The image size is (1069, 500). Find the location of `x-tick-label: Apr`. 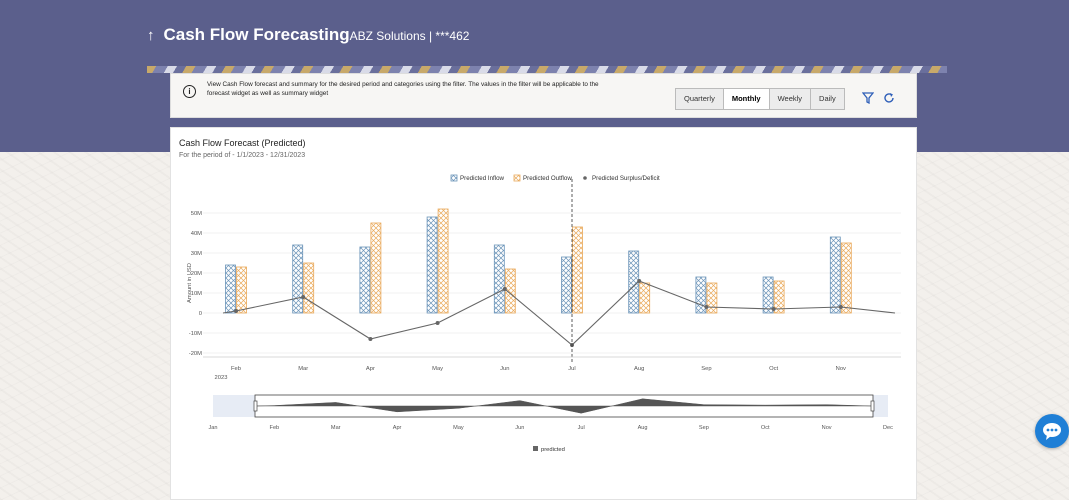

x-tick-label: Apr is located at coordinates (370, 369).